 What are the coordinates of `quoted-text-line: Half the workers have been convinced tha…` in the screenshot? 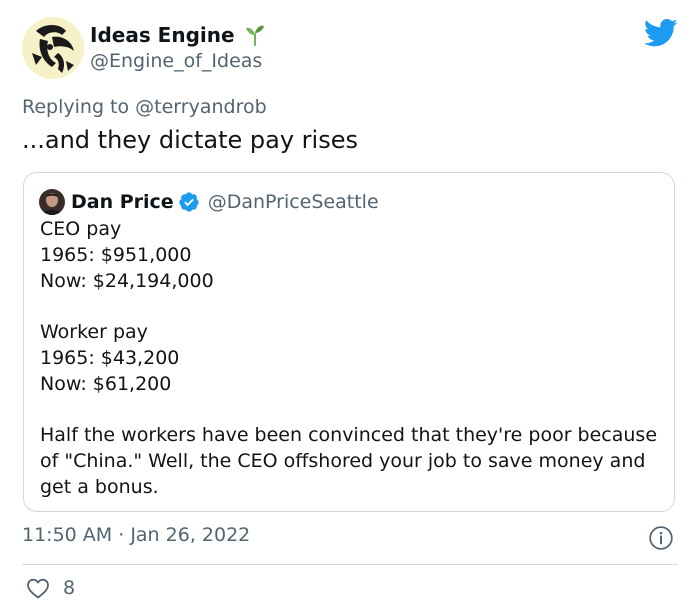 It's located at (349, 435).